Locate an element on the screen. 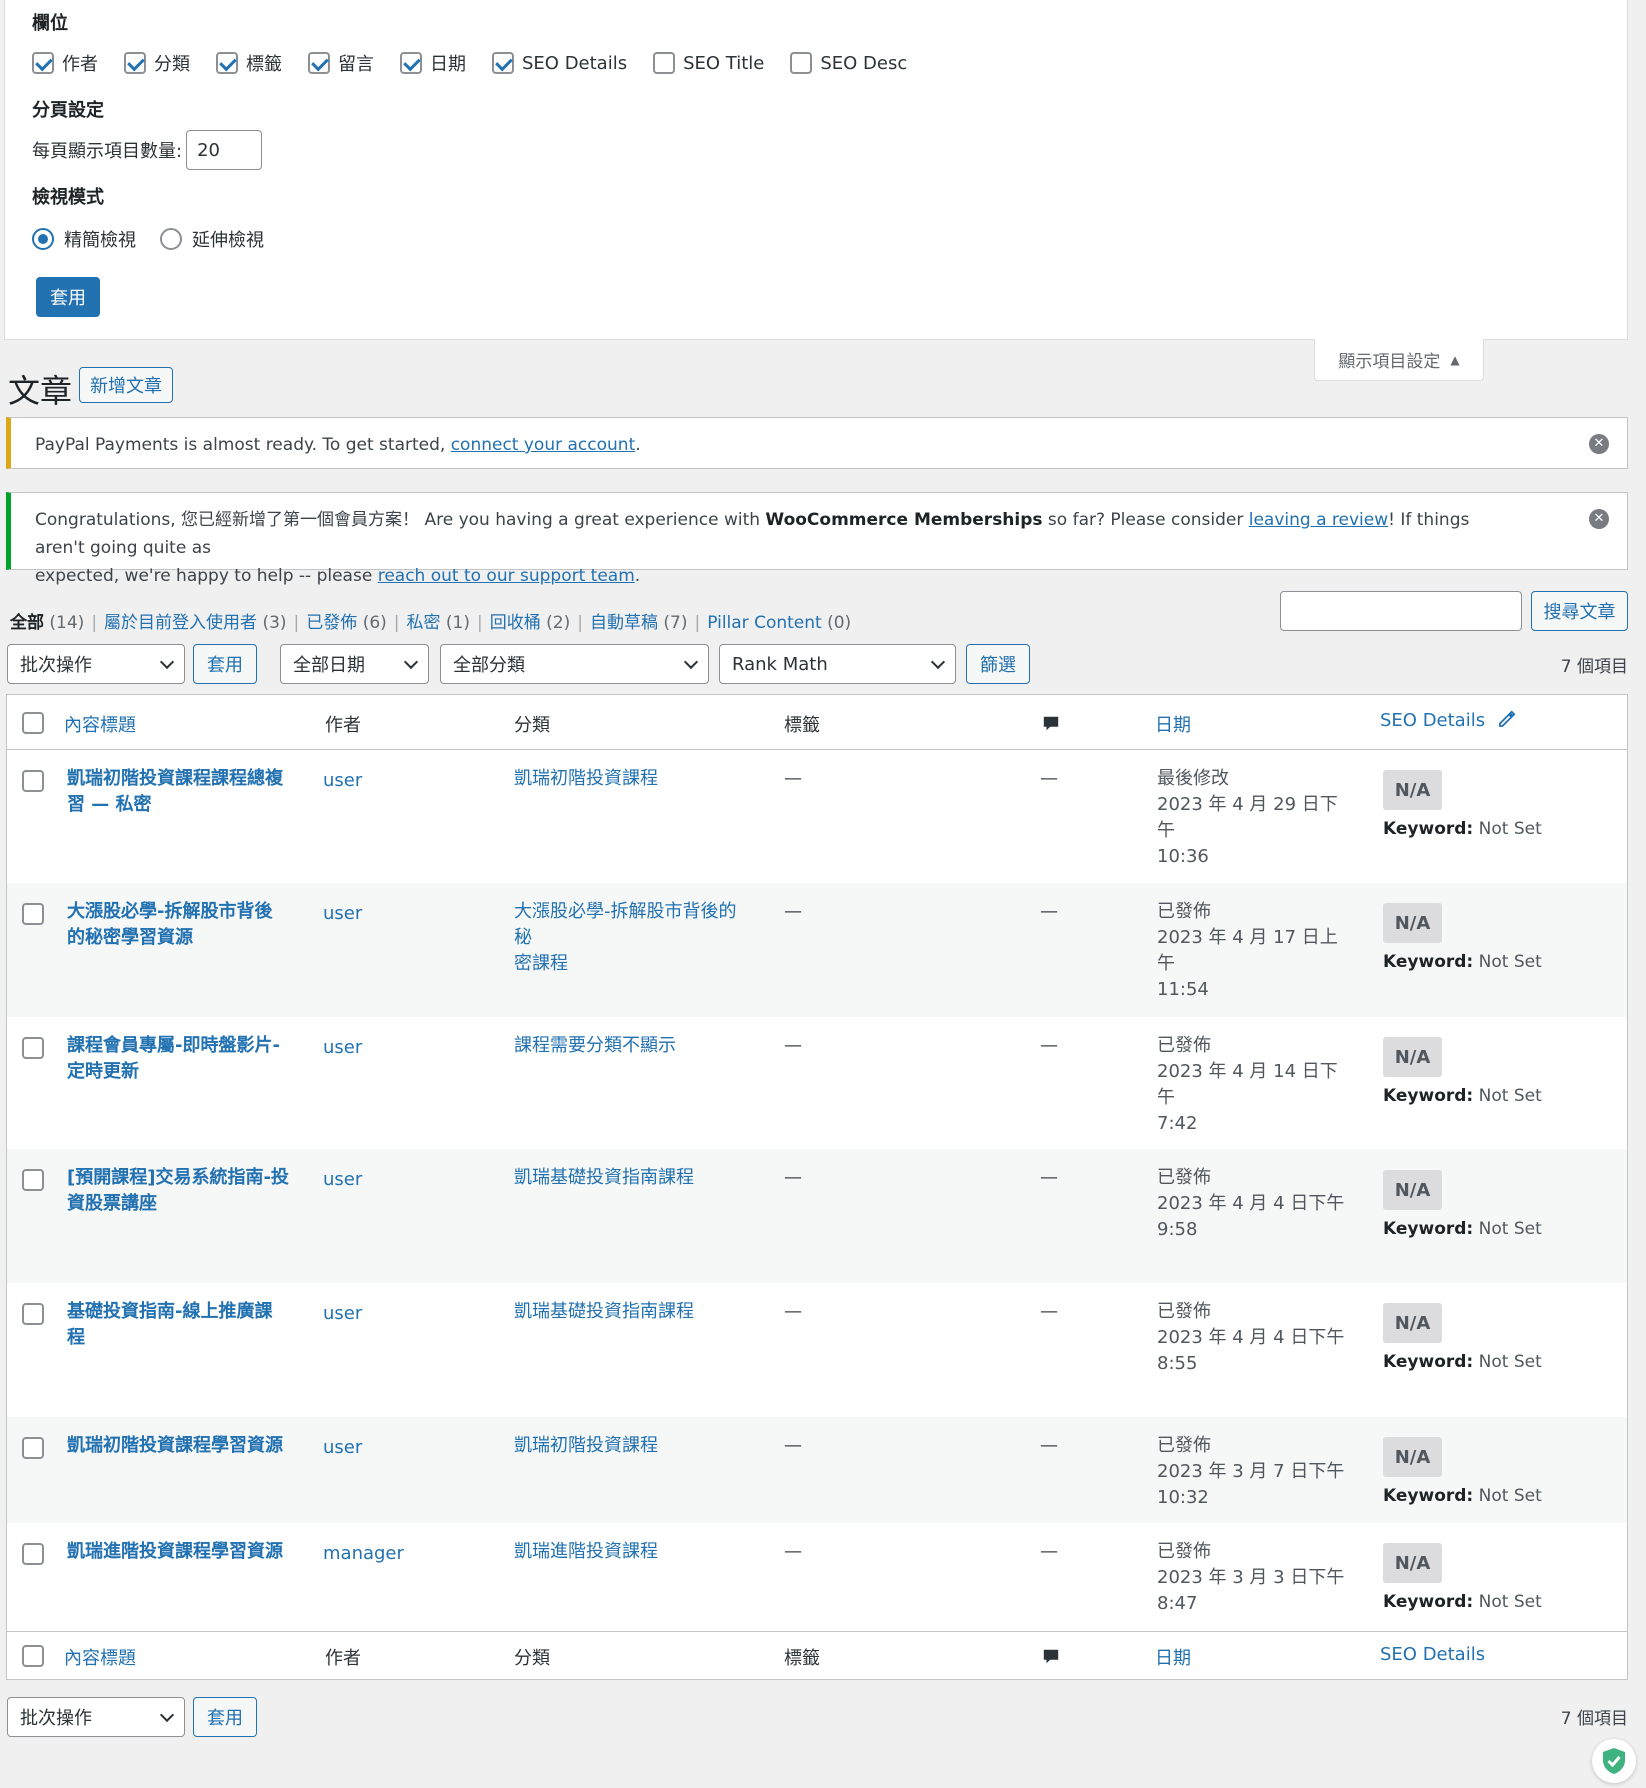  filter-button: 篩選 is located at coordinates (998, 664).